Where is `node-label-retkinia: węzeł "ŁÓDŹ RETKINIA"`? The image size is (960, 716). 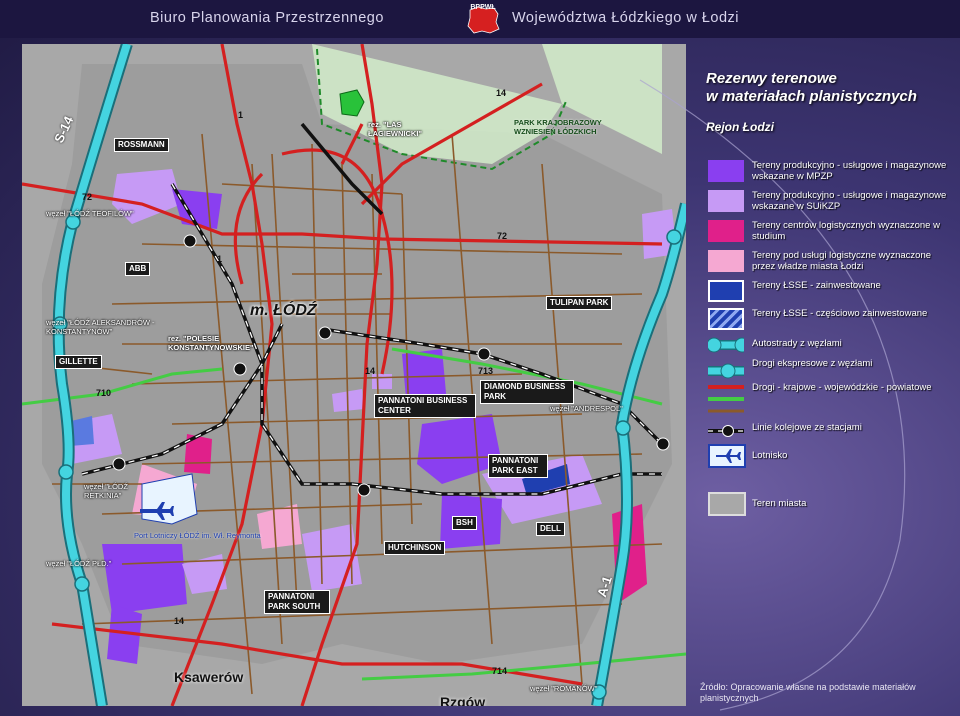
node-label-retkinia: węzeł "ŁÓDŹ RETKINIA" is located at coordinates (106, 491).